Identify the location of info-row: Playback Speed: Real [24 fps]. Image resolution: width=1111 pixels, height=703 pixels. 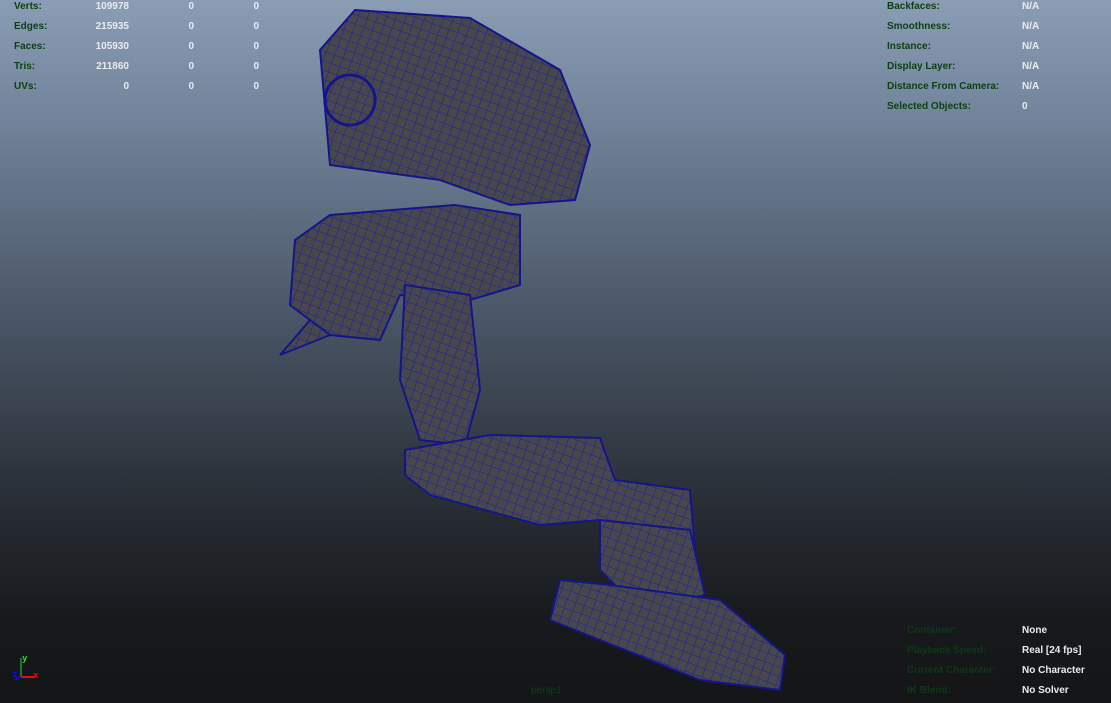
(996, 651).